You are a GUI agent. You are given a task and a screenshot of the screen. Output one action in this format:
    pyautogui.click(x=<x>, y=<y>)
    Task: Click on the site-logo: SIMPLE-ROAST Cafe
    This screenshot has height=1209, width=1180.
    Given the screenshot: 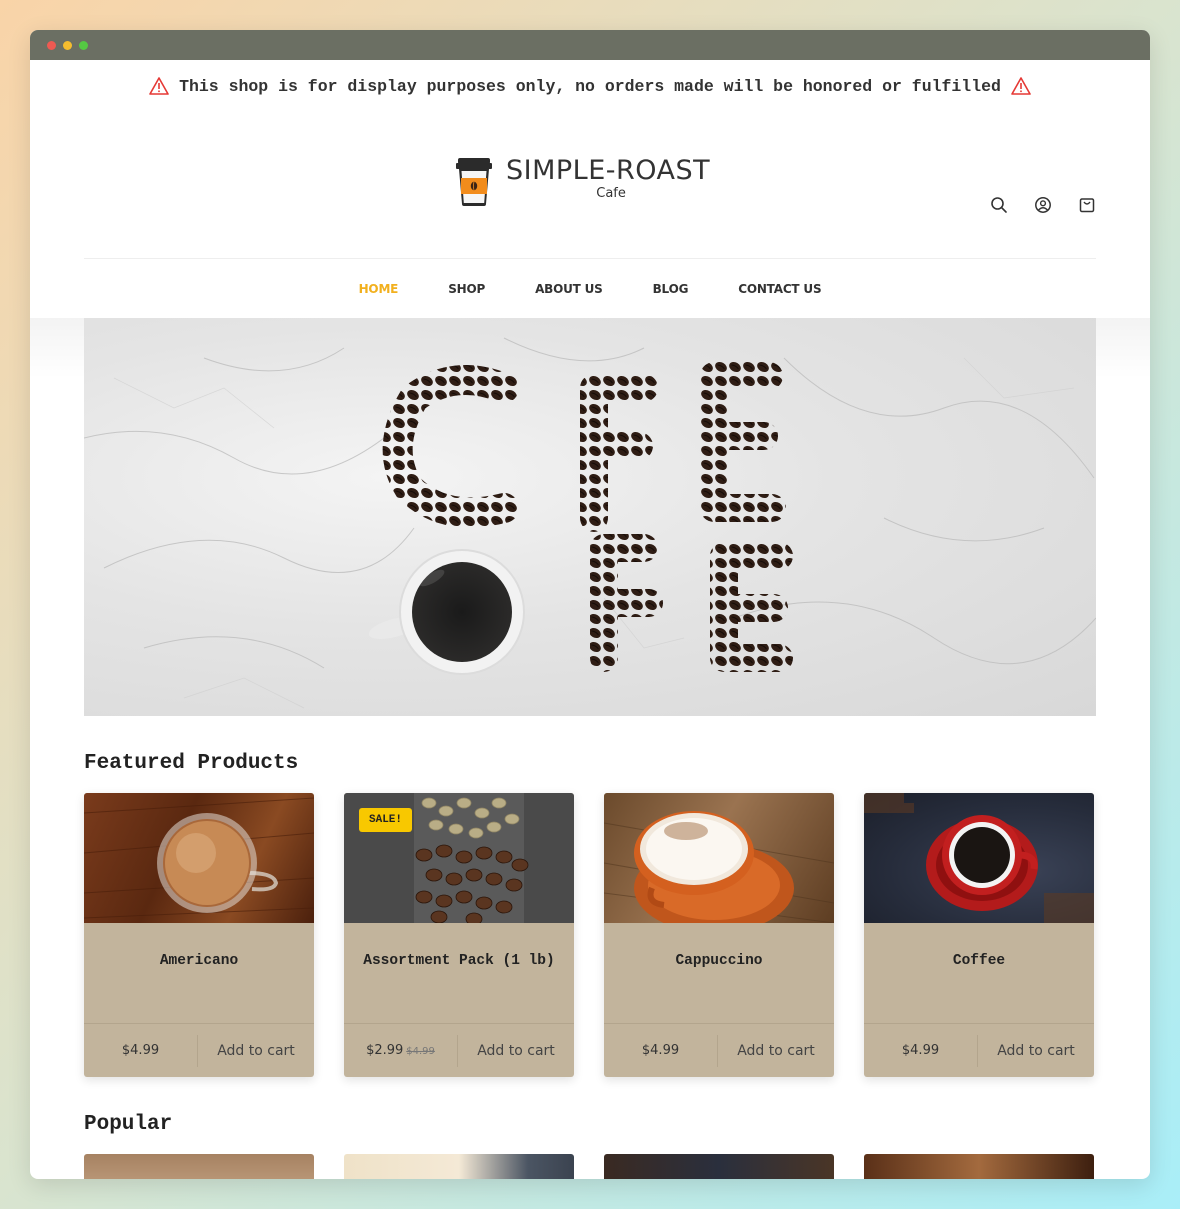 What is the action you would take?
    pyautogui.click(x=582, y=182)
    